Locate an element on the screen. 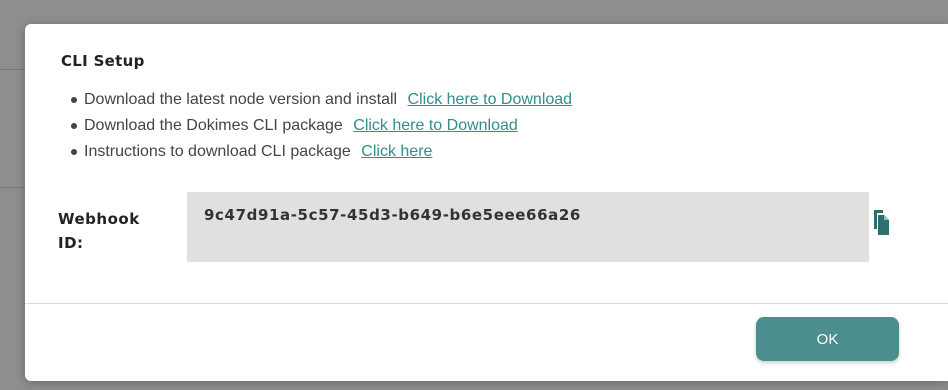  webhook-id-field: 9c47d91a-5c57-45d3-b649-b6e5eee66a26 is located at coordinates (528, 227).